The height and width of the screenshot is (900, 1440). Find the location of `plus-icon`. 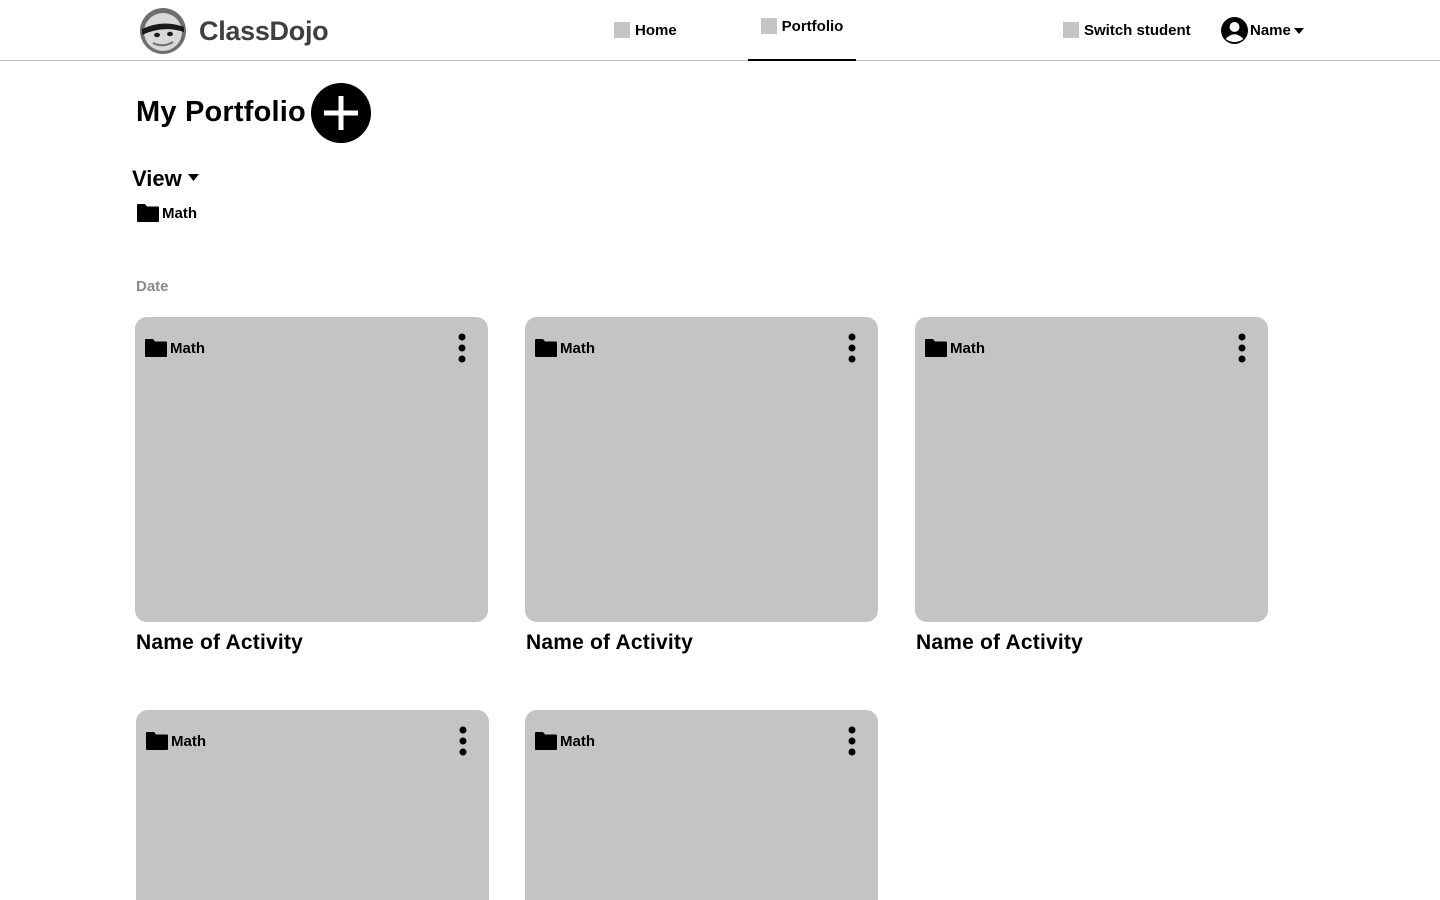

plus-icon is located at coordinates (341, 113).